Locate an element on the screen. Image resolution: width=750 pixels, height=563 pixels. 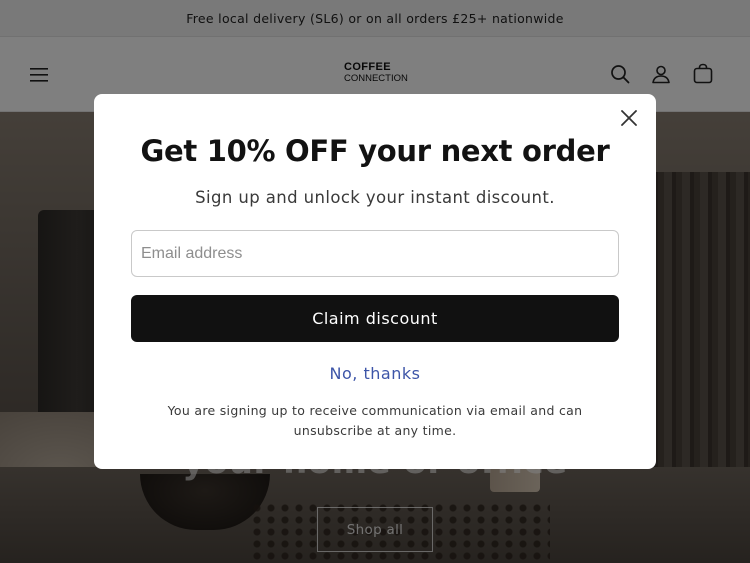
email-field is located at coordinates (375, 253).